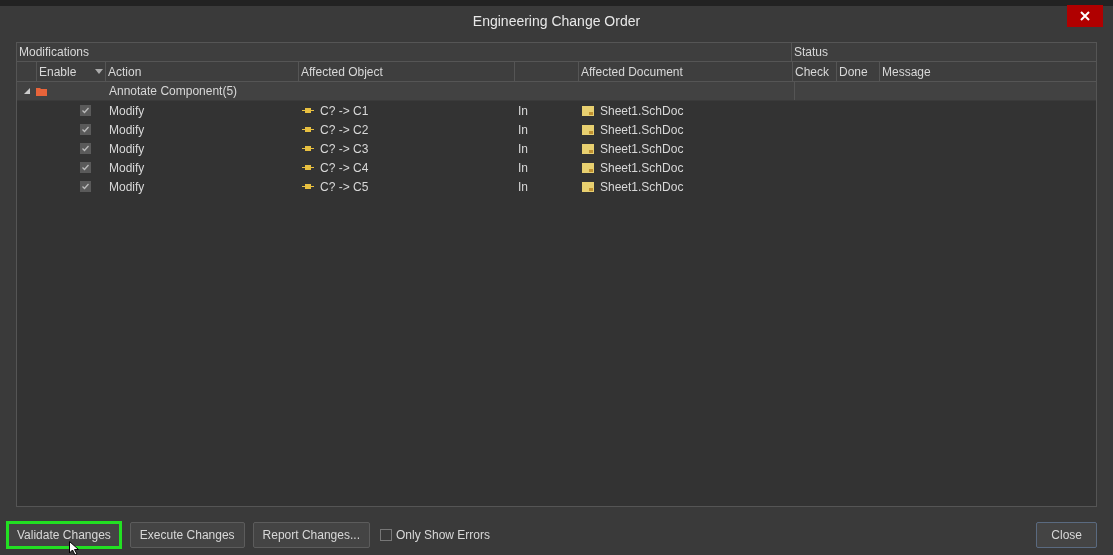 This screenshot has width=1113, height=555. Describe the element at coordinates (812, 71) in the screenshot. I see `column-header: Check` at that location.